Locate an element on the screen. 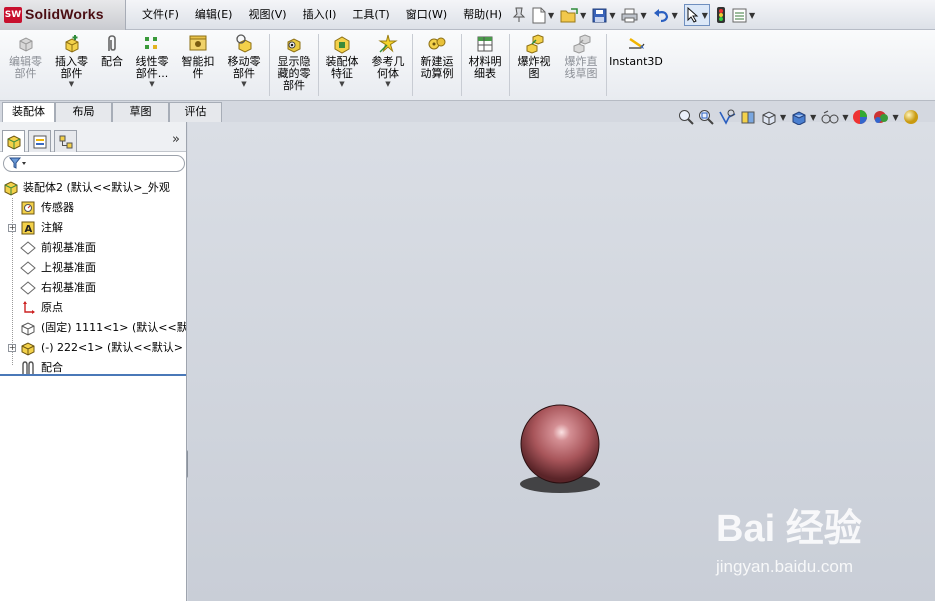 This screenshot has height=601, width=935. move-component-label: 移动零部件 is located at coordinates (244, 67).